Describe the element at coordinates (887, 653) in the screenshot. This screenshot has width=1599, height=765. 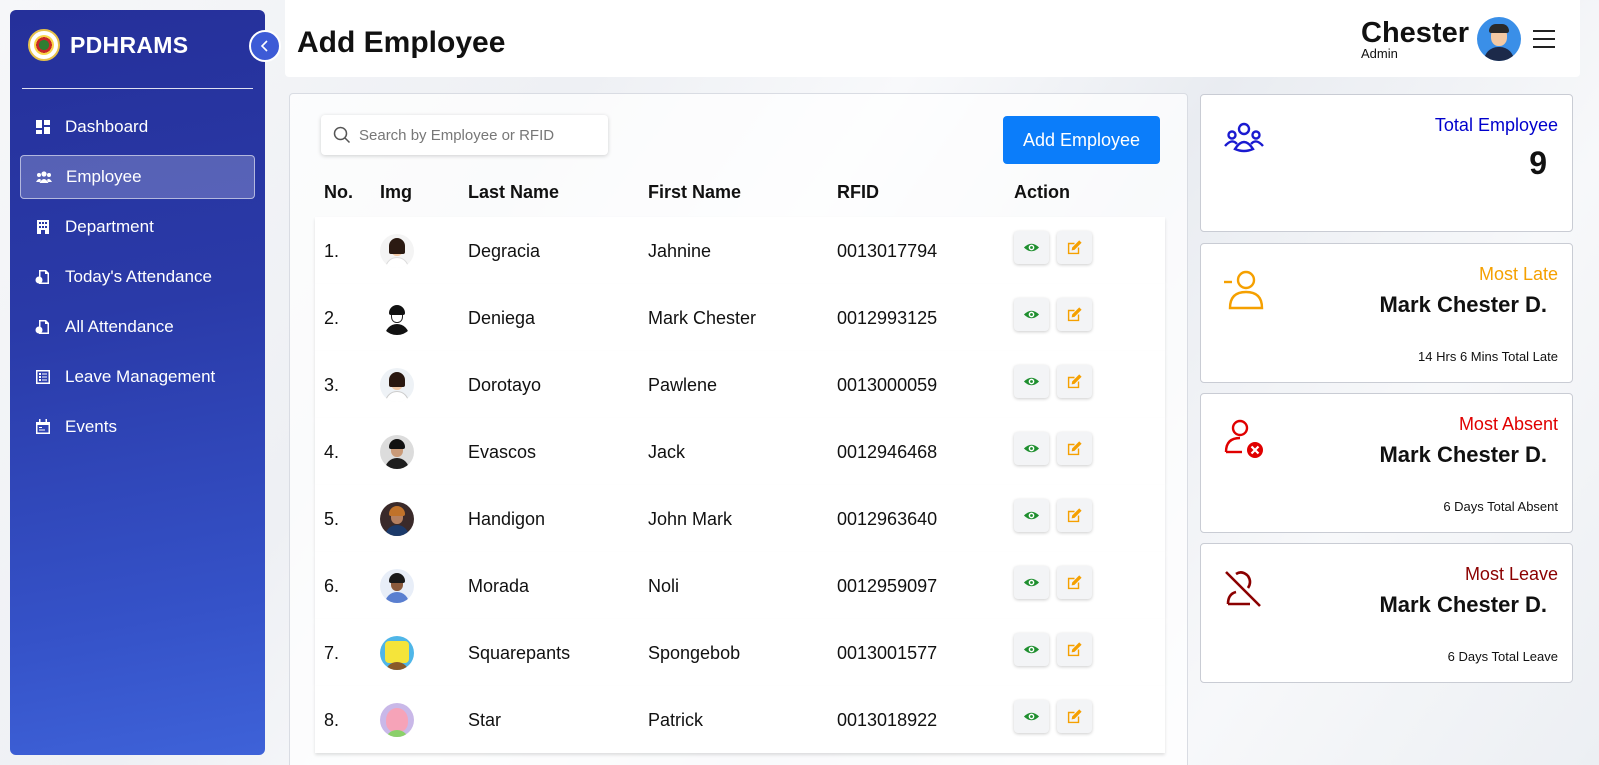
I see `rfid: 0013001577` at that location.